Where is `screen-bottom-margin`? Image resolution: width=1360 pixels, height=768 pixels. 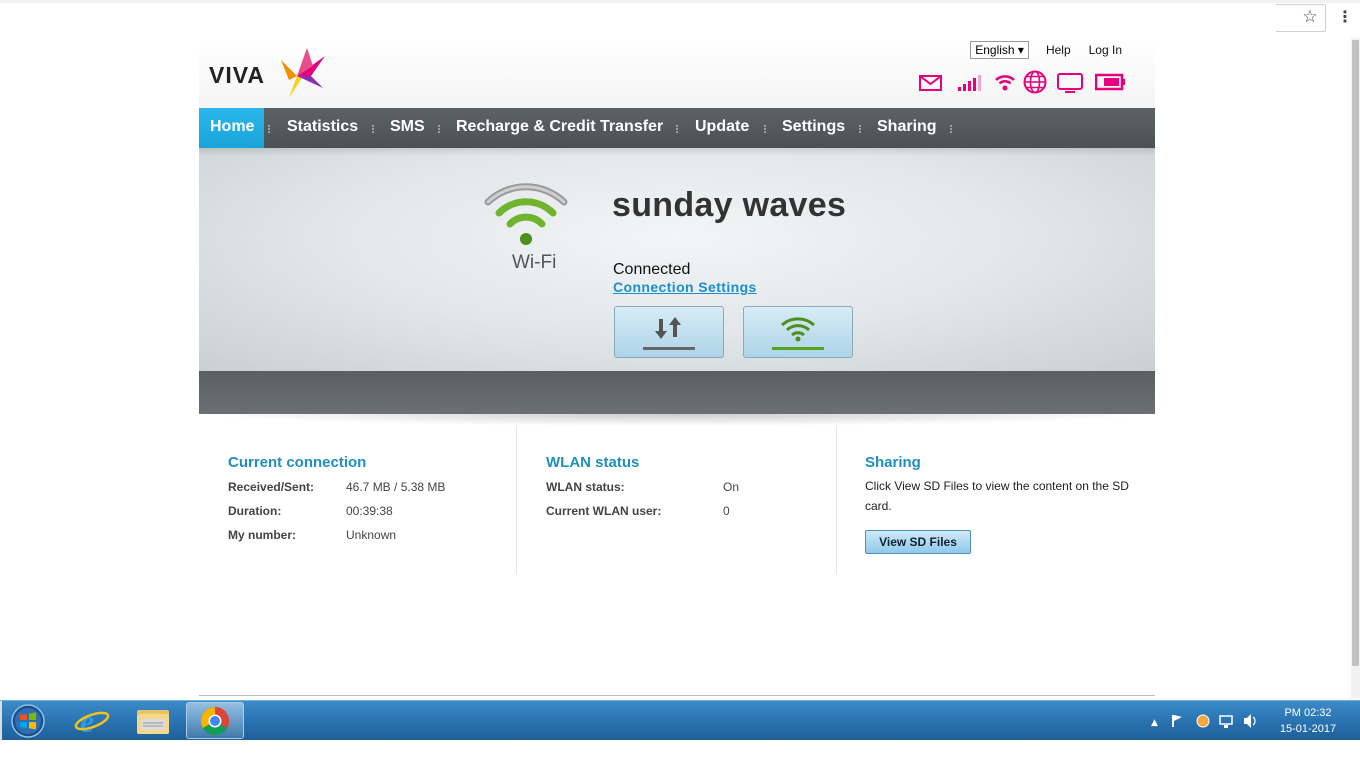
screen-bottom-margin is located at coordinates (680, 754).